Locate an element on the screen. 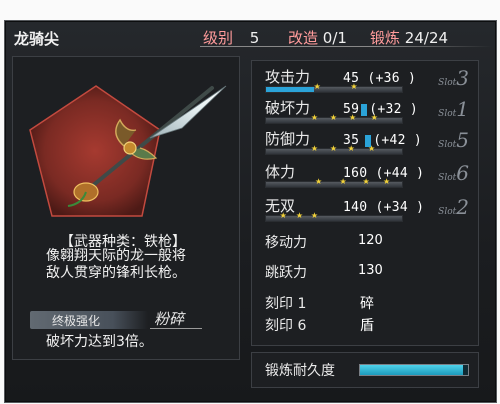 The height and width of the screenshot is (404, 500). stat-row-attack: 攻击力 45 (+36 ) Slot3 ★ ★ is located at coordinates (366, 79).